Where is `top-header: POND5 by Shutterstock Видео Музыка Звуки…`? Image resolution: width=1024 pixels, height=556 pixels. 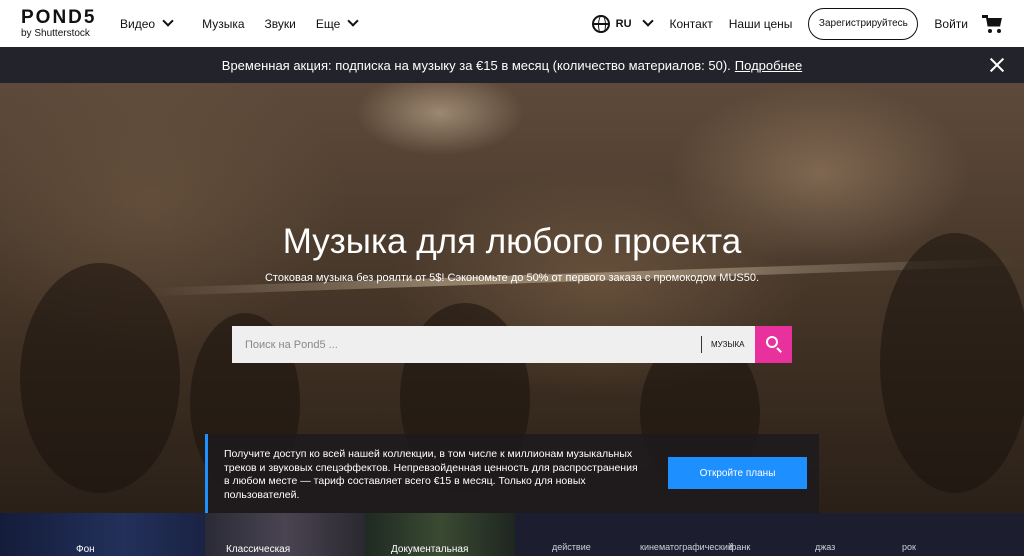 top-header: POND5 by Shutterstock Видео Музыка Звуки… is located at coordinates (512, 23).